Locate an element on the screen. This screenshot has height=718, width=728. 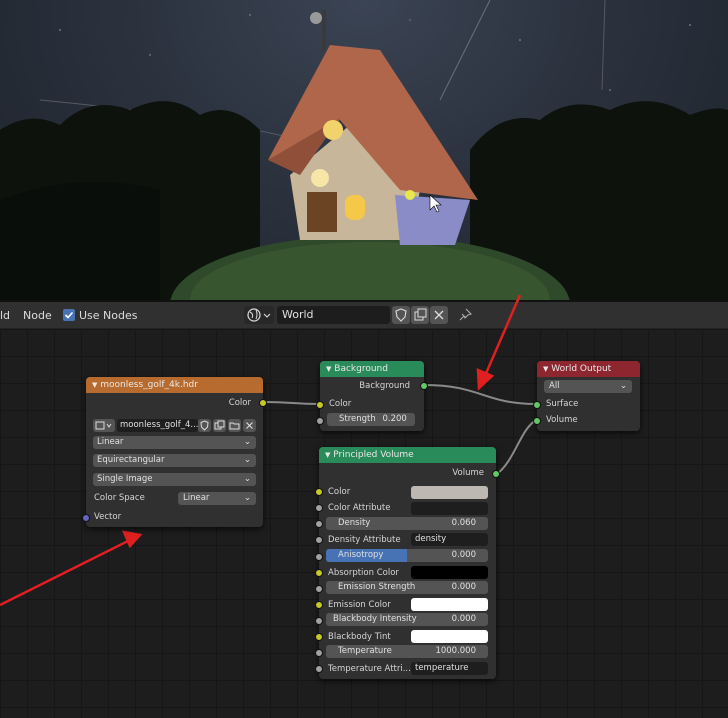
absorption-color-swatch is located at coordinates (449, 572).